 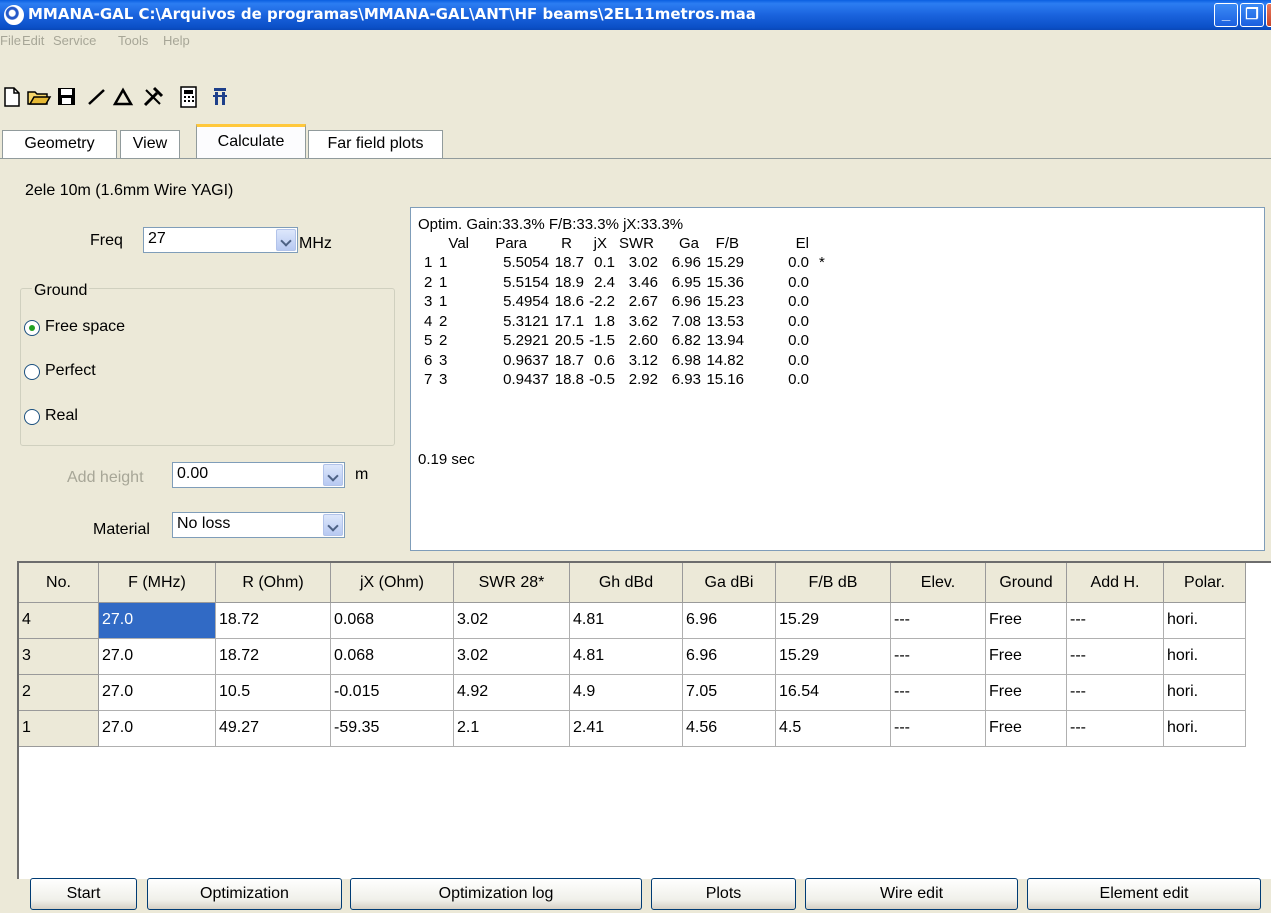 I want to click on grid-col-header: SWR 28*, so click(x=512, y=583).